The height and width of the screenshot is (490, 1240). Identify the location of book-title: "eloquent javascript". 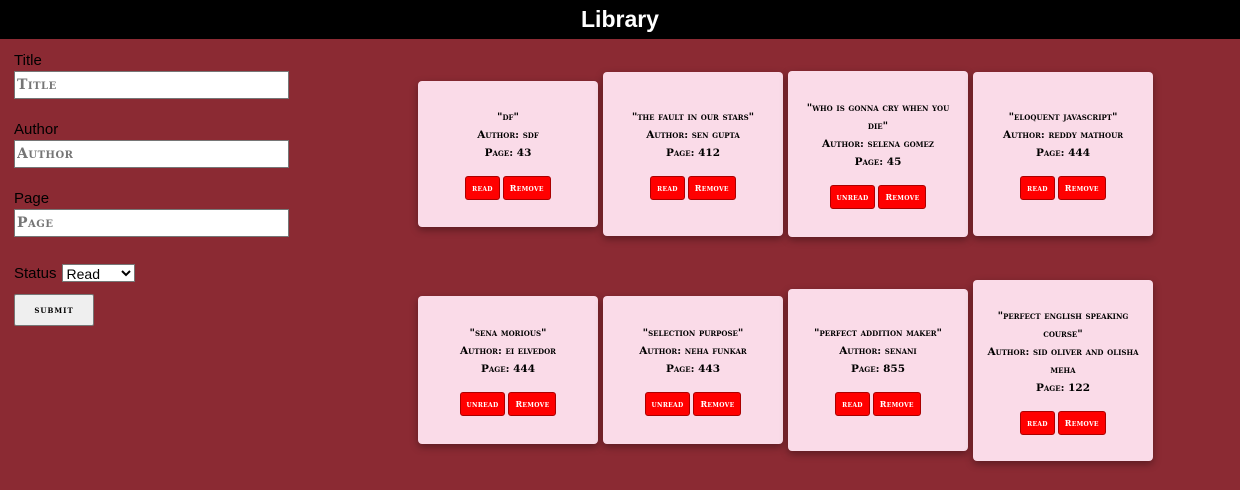
(1063, 117).